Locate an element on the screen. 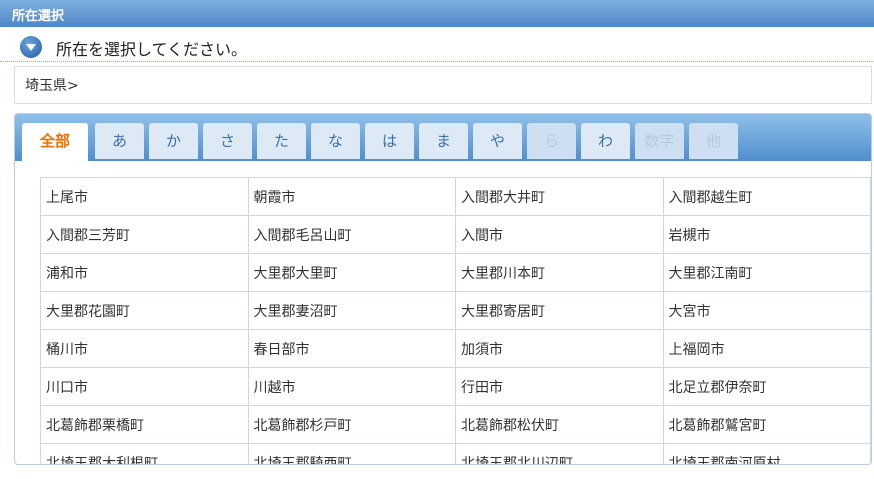 Image resolution: width=874 pixels, height=479 pixels. table-row: 桶川市 春日部市 加須市 上福岡市 is located at coordinates (455, 348).